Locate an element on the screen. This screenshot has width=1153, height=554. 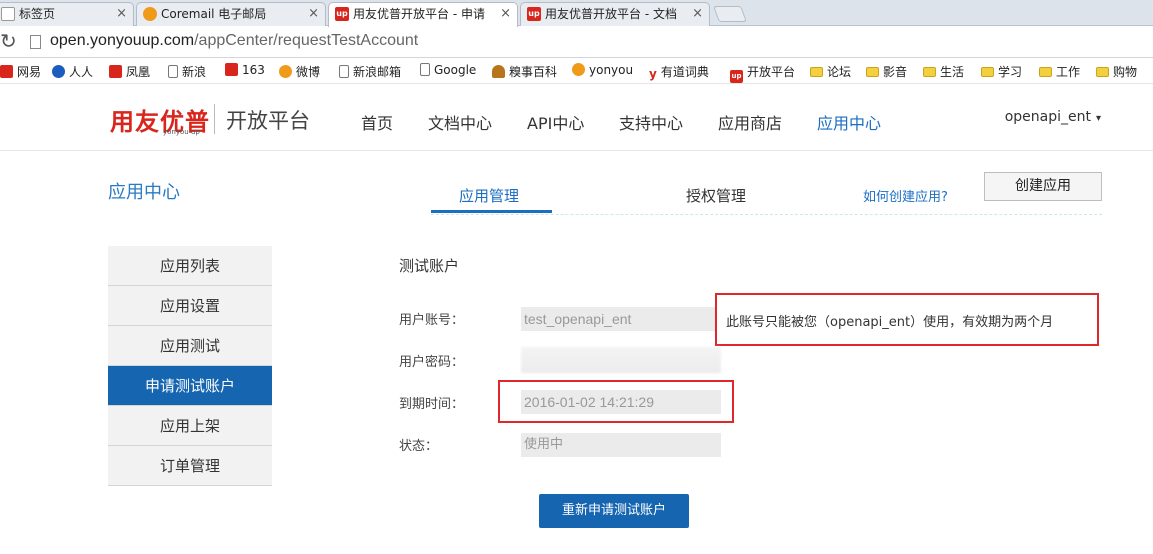
bookmark-qiushibaike: 糗事百科 is located at coordinates (524, 71).